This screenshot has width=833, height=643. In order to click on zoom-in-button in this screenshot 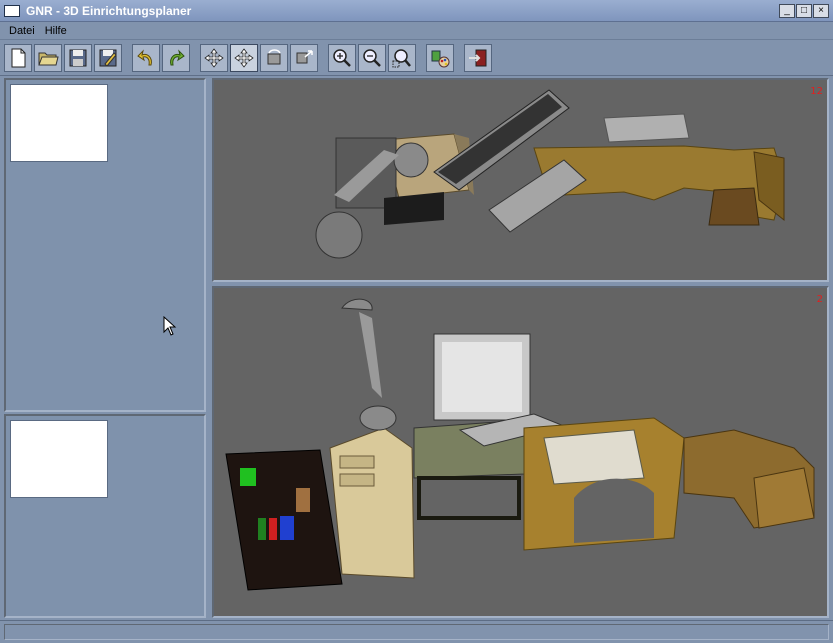, I will do `click(342, 57)`.